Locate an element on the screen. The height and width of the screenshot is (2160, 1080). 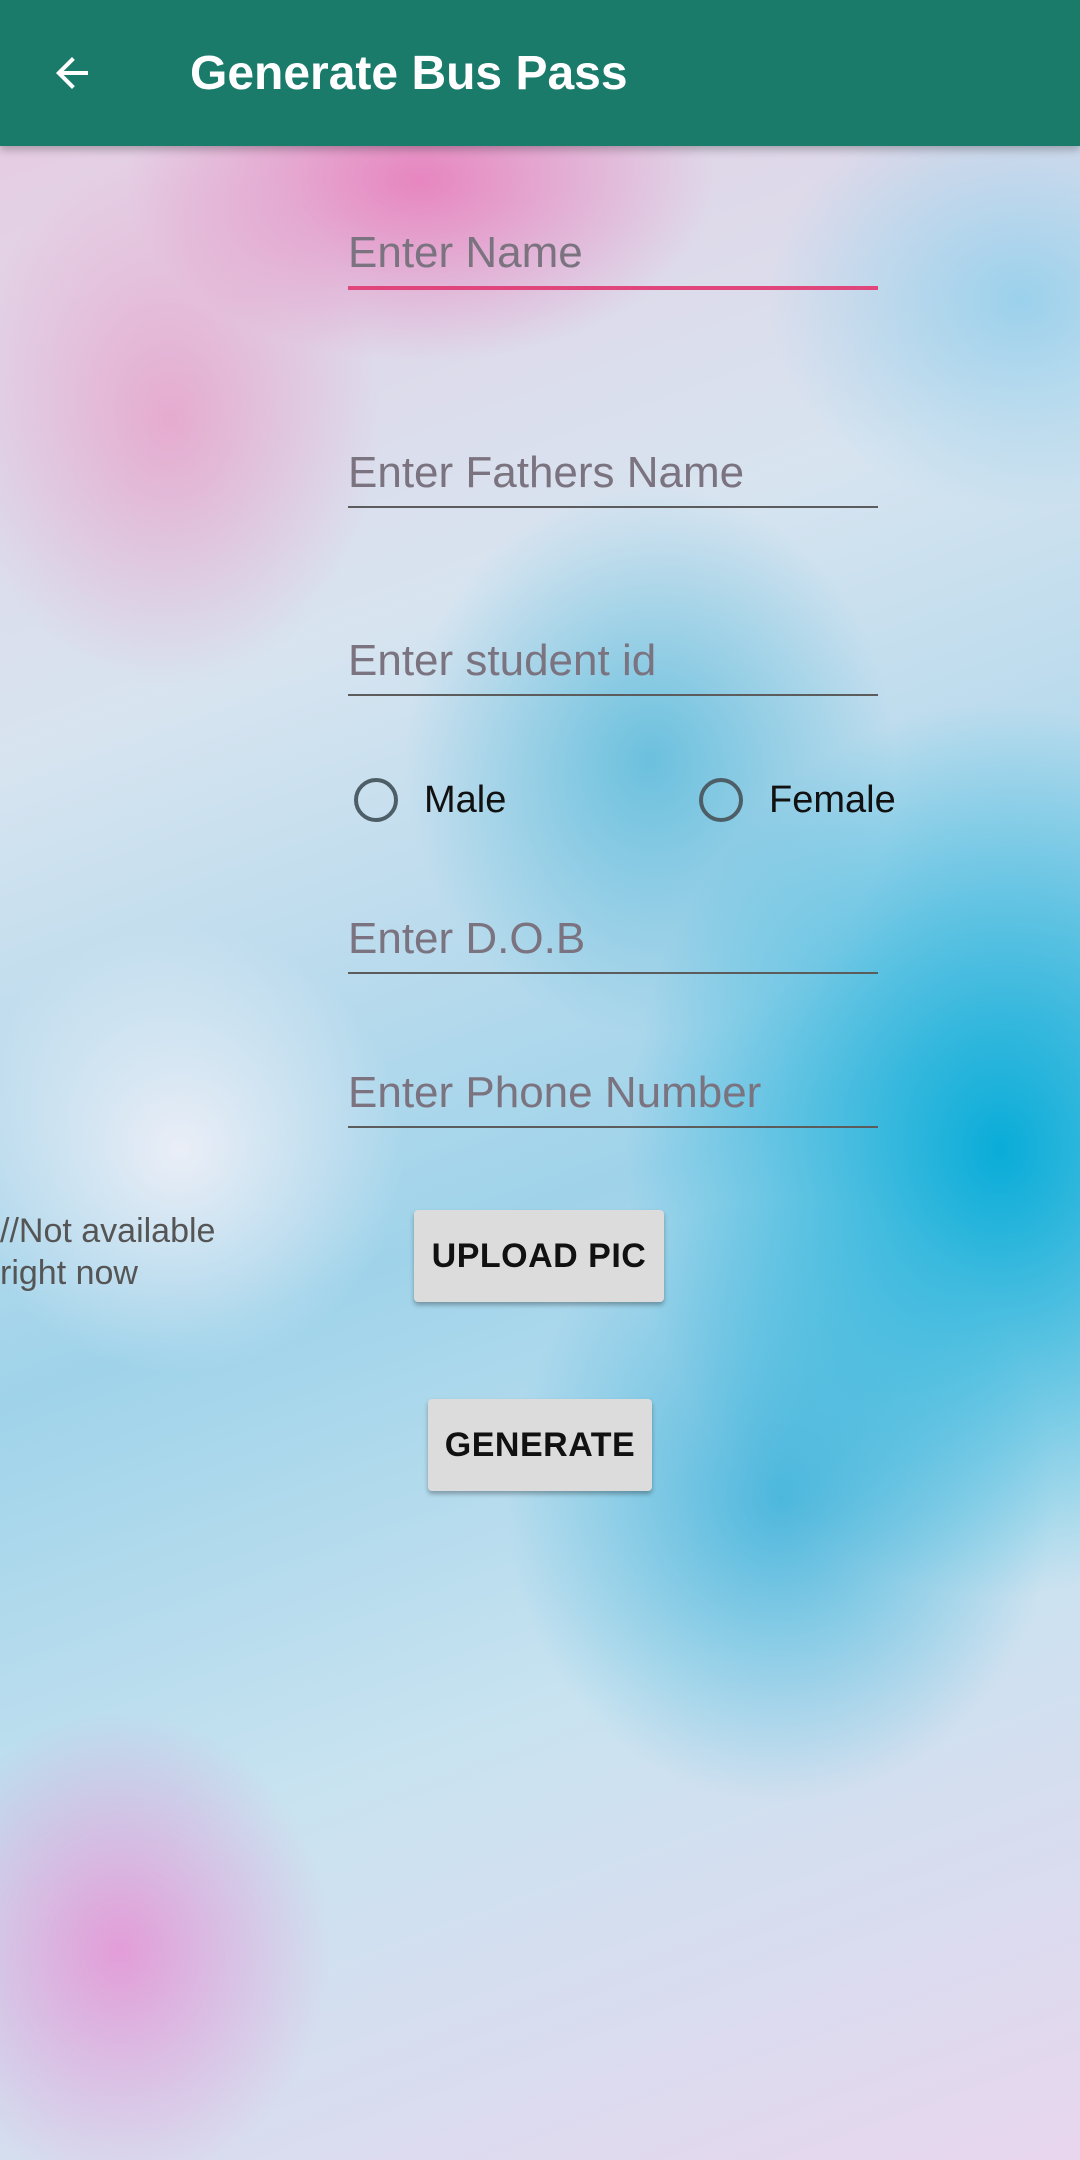
phone-input is located at coordinates (613, 1093).